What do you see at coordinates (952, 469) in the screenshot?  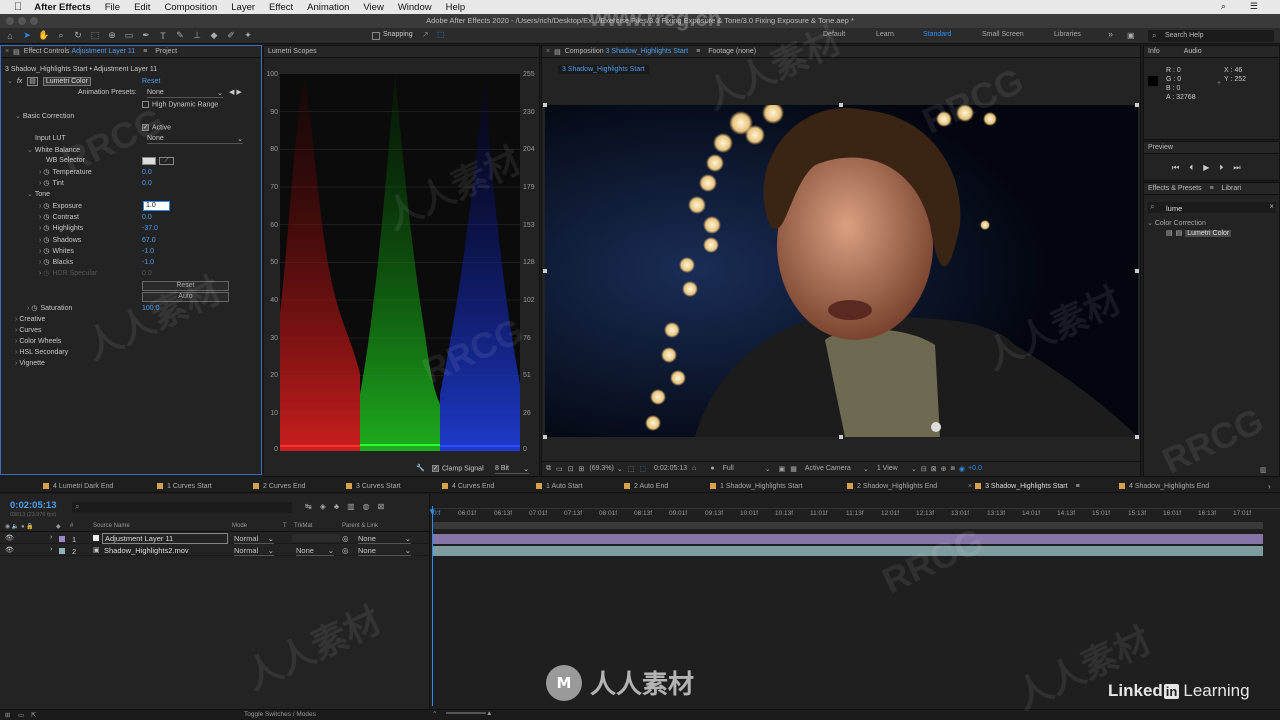 I see `flowchart-view-icon: ⧈` at bounding box center [952, 469].